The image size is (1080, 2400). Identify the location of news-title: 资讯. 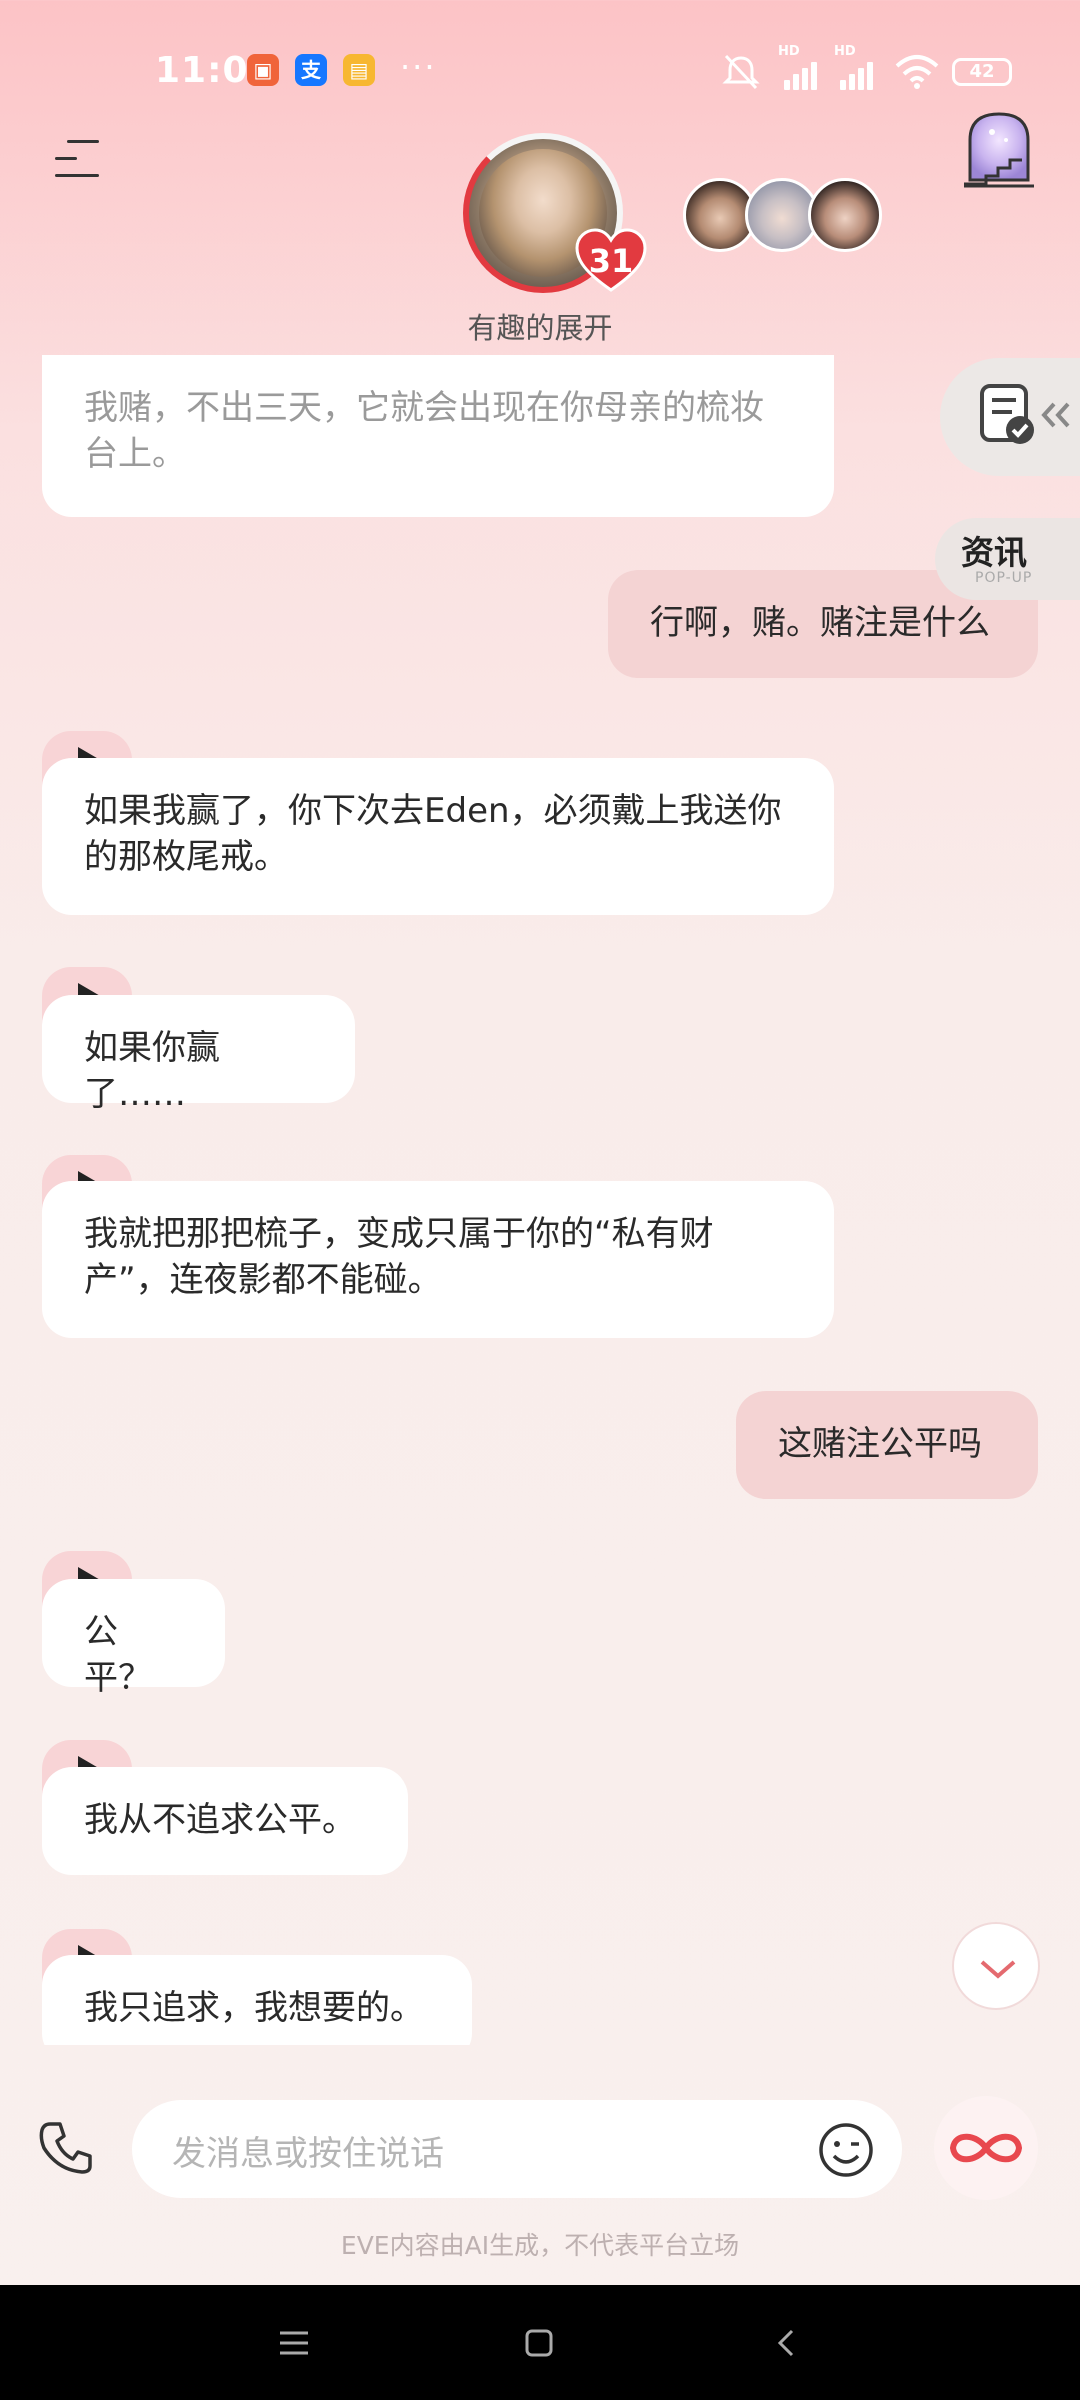
(994, 552).